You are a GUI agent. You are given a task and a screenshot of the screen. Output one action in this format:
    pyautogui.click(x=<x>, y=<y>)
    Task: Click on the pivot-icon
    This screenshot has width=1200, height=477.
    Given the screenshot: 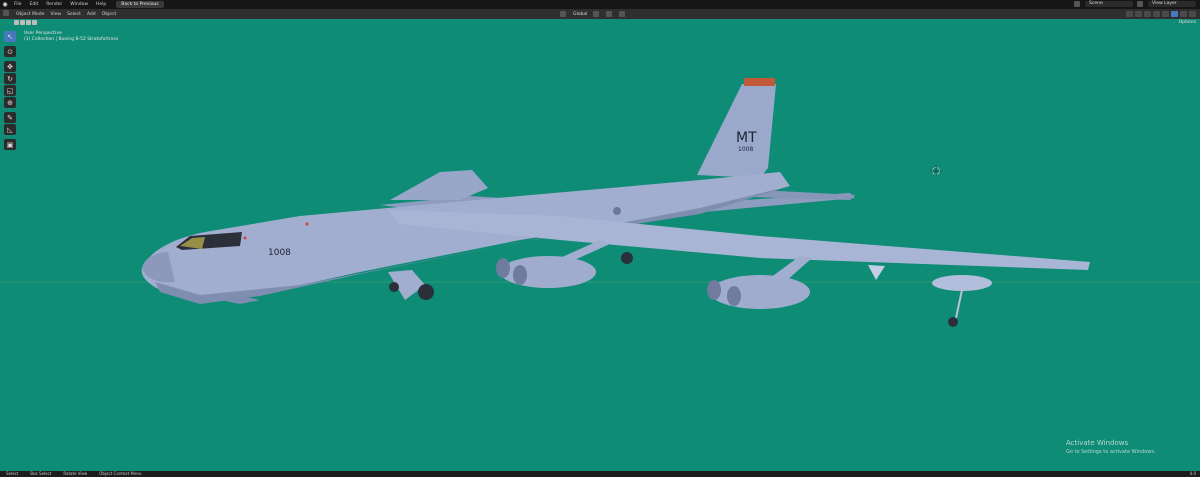 What is the action you would take?
    pyautogui.click(x=596, y=14)
    